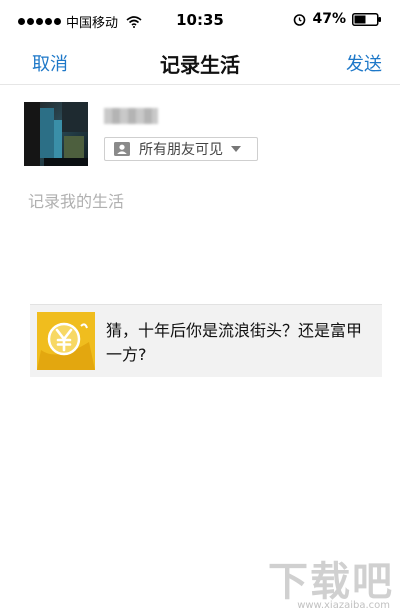 Image resolution: width=400 pixels, height=613 pixels. Describe the element at coordinates (56, 134) in the screenshot. I see `avatar` at that location.